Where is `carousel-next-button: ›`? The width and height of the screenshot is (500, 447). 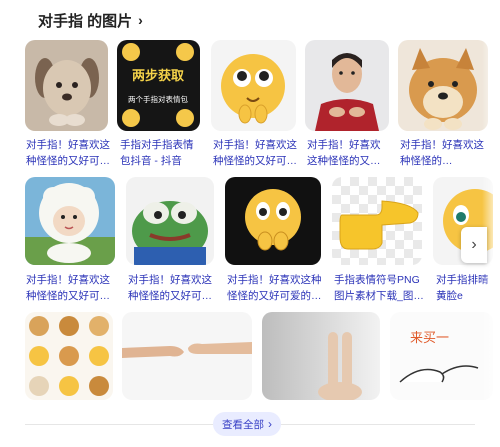
carousel-next-button: › is located at coordinates (474, 245).